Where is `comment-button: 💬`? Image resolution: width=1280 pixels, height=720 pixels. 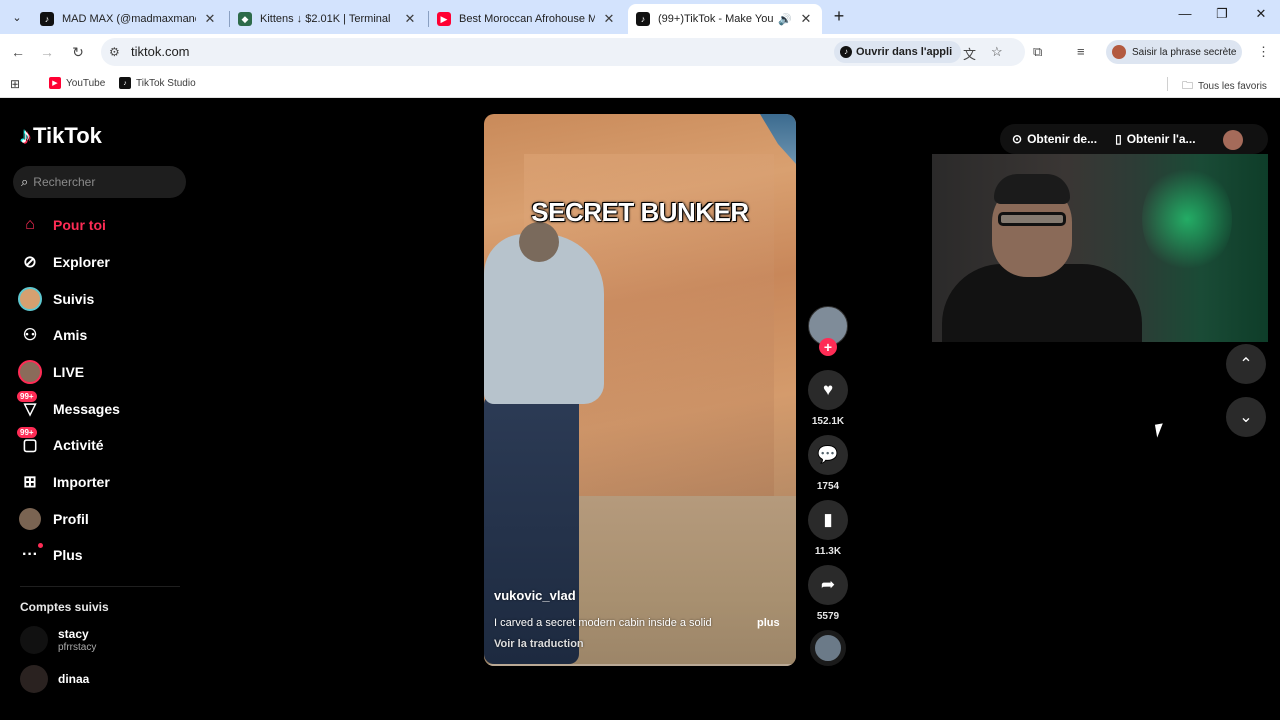
comment-button: 💬 is located at coordinates (828, 455).